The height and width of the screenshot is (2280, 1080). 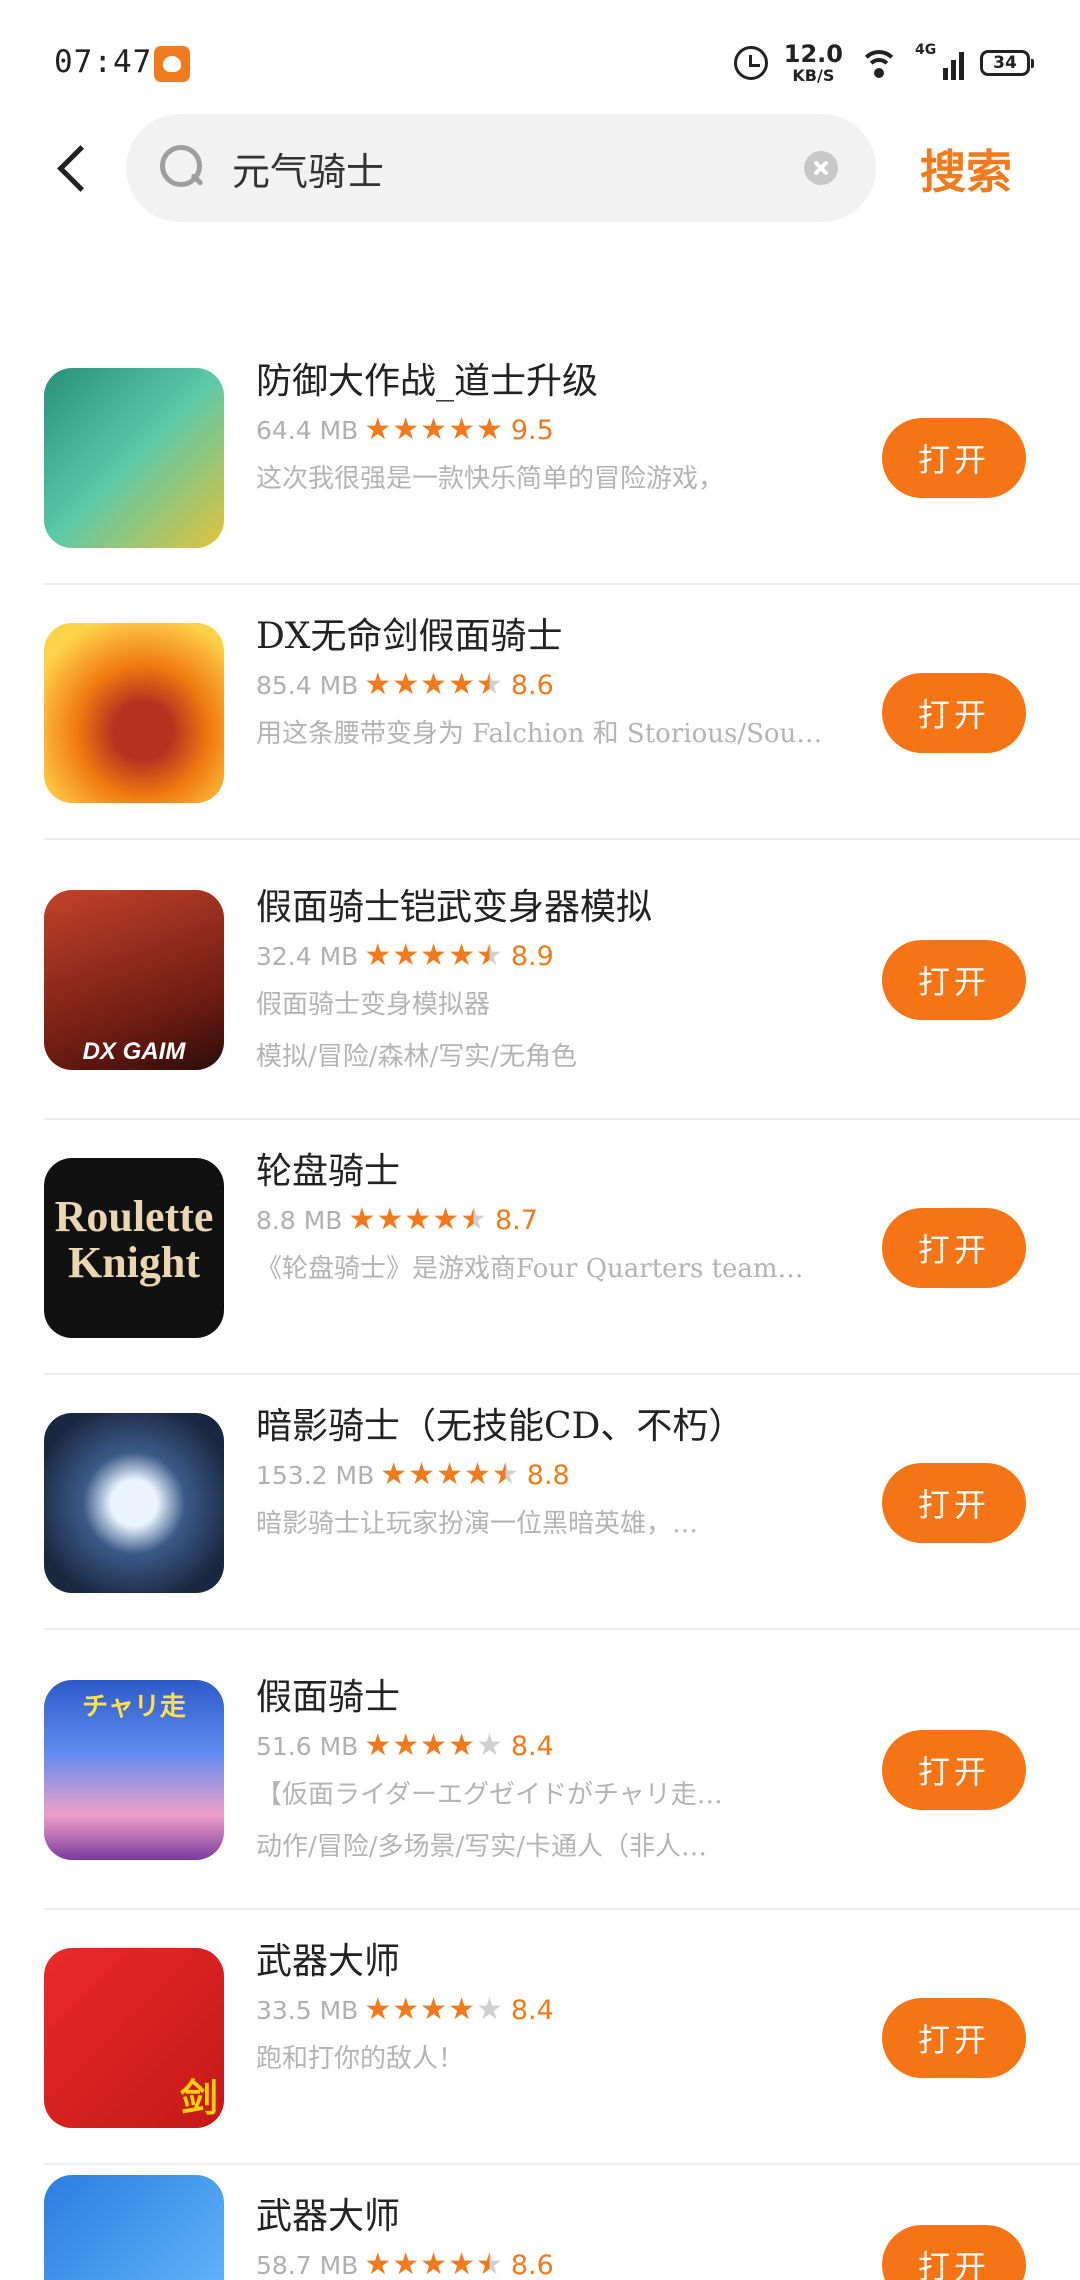 I want to click on app-rating: 8.4, so click(x=532, y=2010).